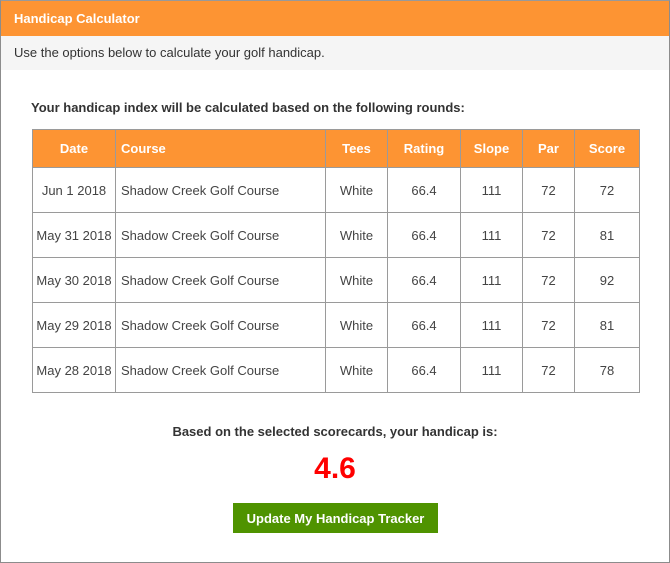 The width and height of the screenshot is (670, 563). I want to click on column-header-date: Date, so click(74, 148).